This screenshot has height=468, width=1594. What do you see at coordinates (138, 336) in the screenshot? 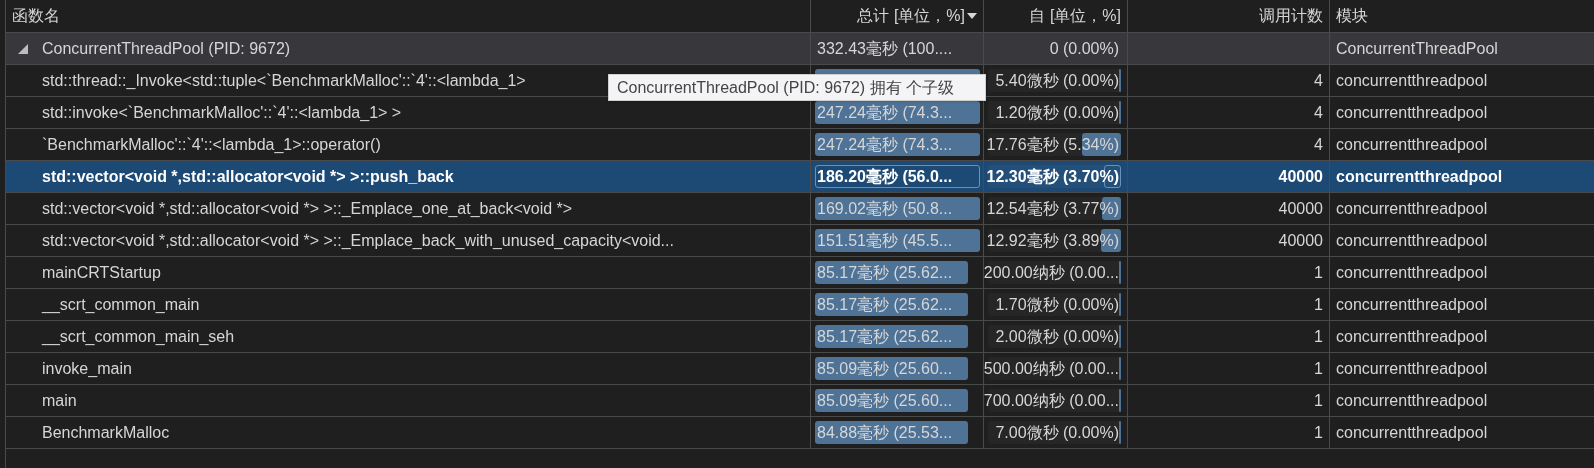
I see `function-name: __scrt_common_main_seh` at bounding box center [138, 336].